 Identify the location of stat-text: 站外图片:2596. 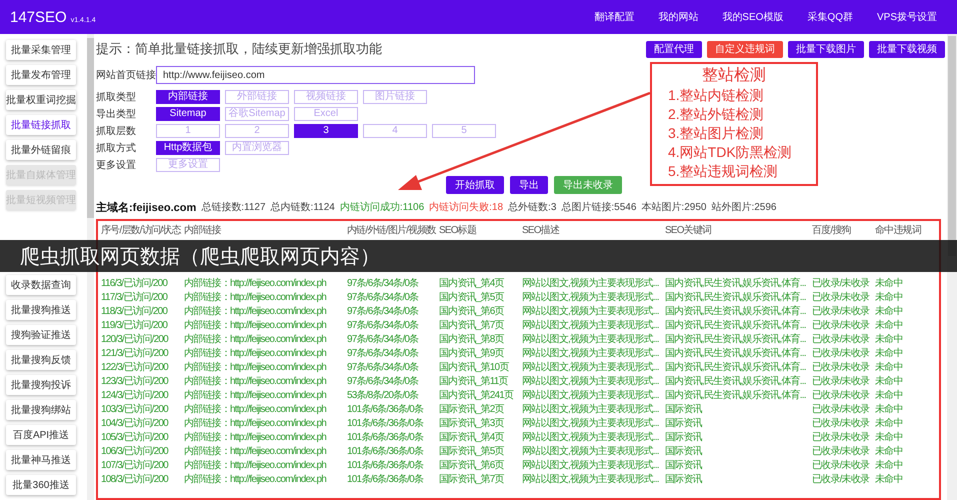
(743, 207).